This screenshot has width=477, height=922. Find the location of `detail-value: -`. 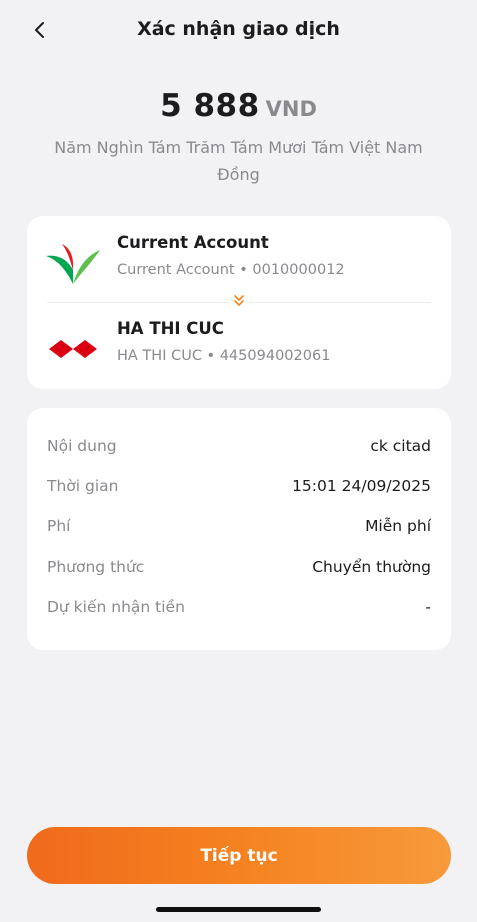

detail-value: - is located at coordinates (428, 607).